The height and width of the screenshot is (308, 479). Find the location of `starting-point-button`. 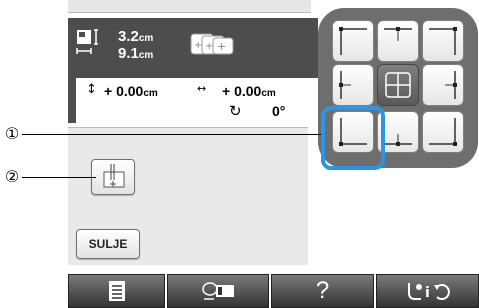

starting-point-button is located at coordinates (113, 177).